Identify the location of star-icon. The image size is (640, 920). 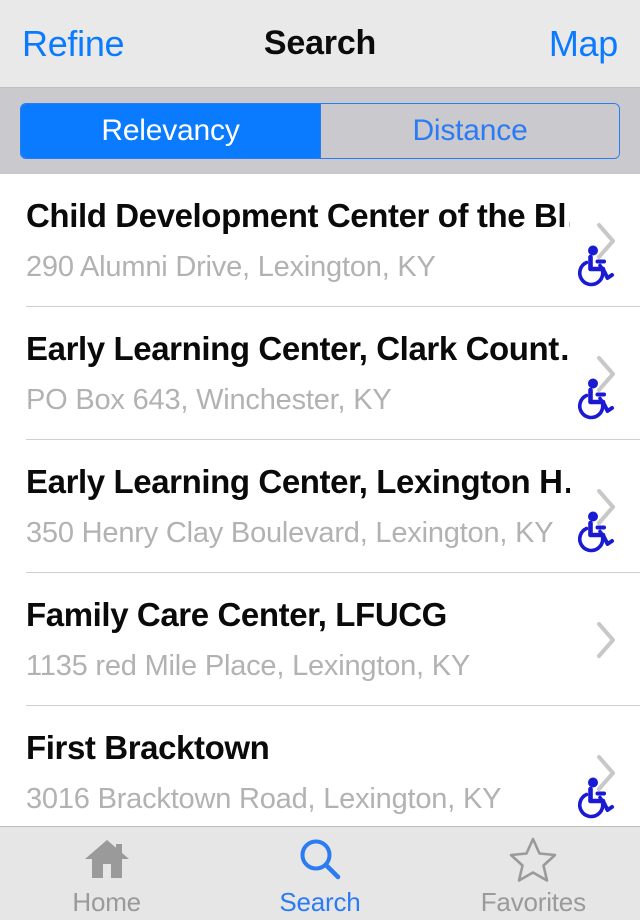
(533, 859).